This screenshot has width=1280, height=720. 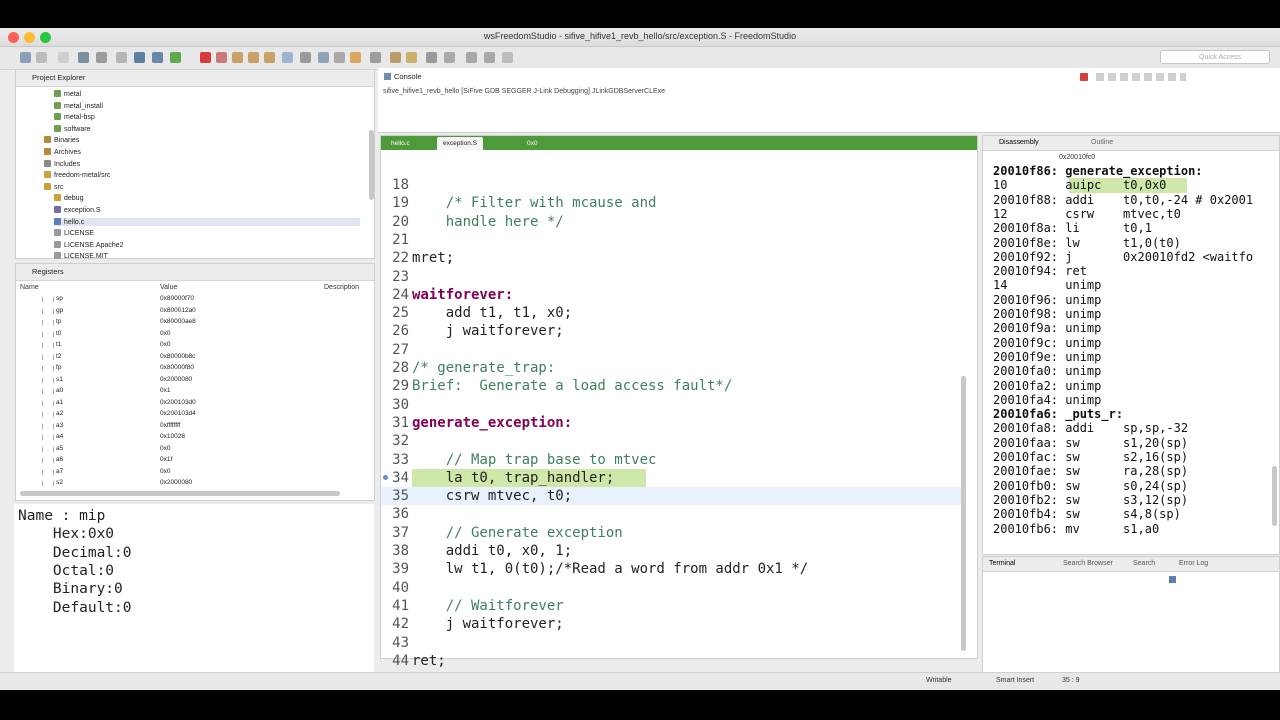 I want to click on code-line: 28/* generate_trap:, so click(x=671, y=368).